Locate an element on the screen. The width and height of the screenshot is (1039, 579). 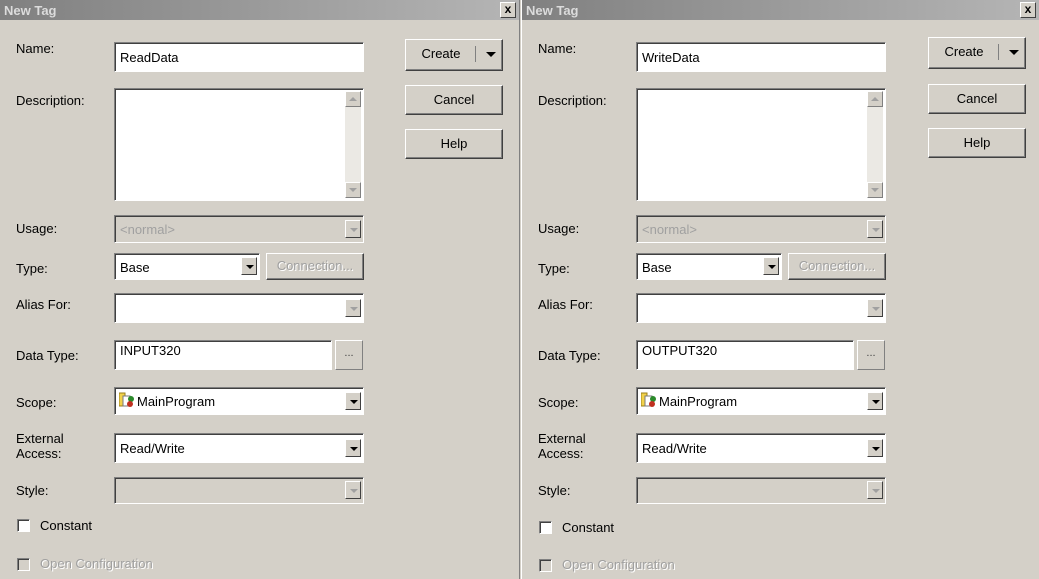
name-input-value: WriteData is located at coordinates (671, 57).